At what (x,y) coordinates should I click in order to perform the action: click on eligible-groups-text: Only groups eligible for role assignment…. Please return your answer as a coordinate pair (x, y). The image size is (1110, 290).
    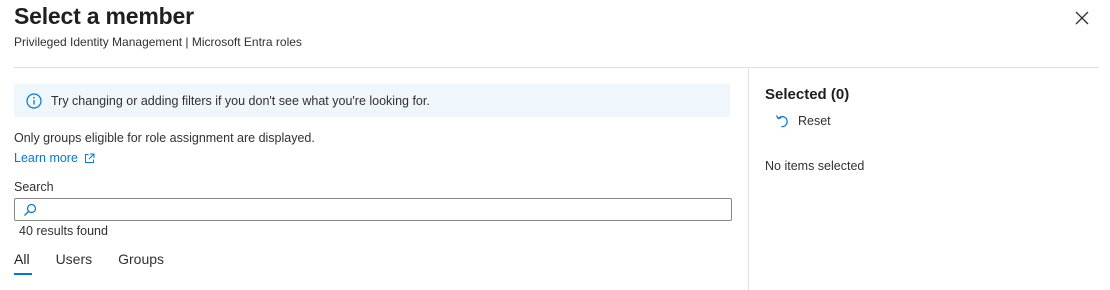
    Looking at the image, I should click on (164, 138).